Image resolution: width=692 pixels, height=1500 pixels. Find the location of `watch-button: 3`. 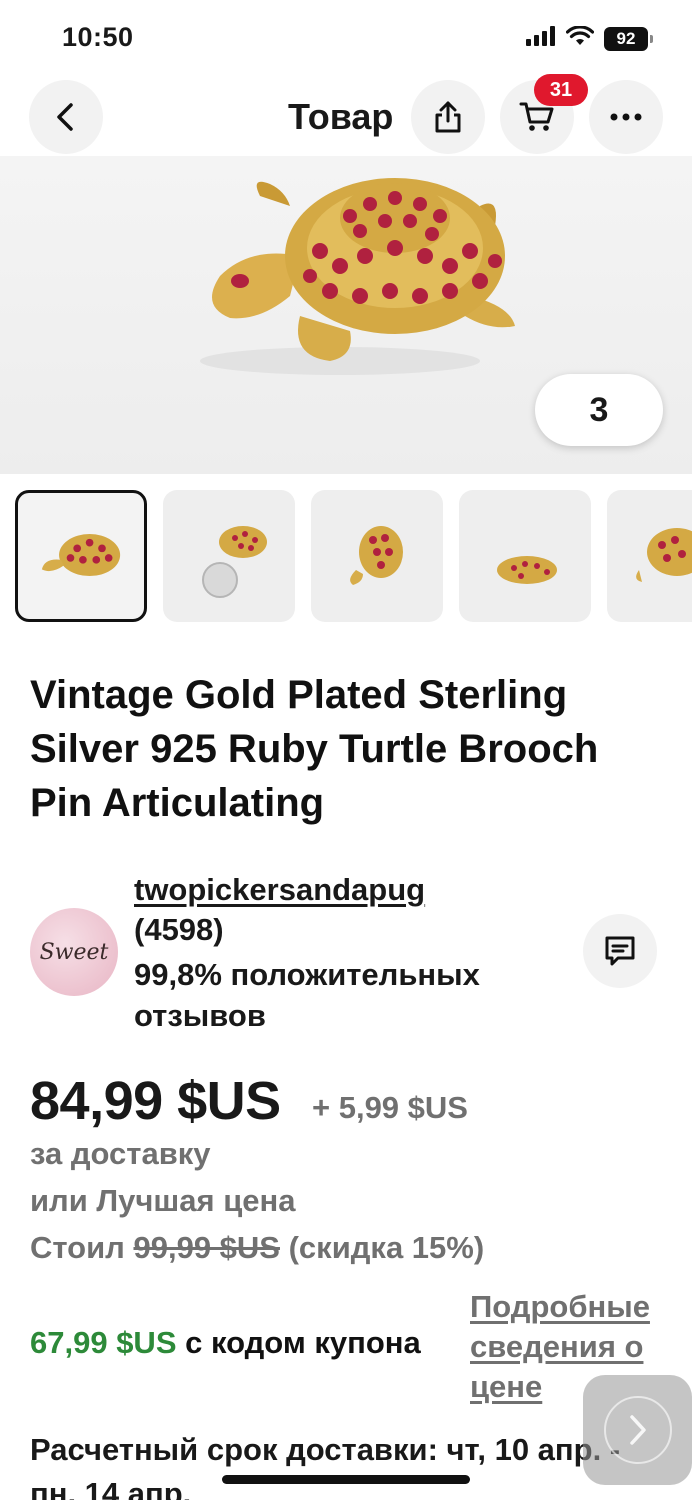

watch-button: 3 is located at coordinates (599, 410).